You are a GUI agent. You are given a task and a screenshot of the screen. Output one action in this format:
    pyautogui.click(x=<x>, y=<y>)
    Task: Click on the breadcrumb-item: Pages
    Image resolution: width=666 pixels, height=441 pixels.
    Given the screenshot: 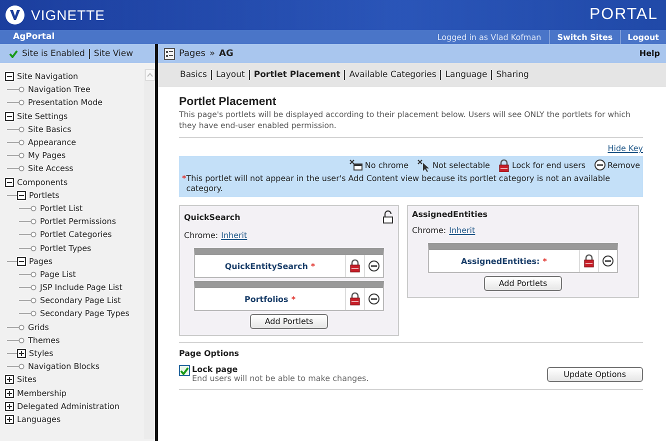 What is the action you would take?
    pyautogui.click(x=192, y=53)
    